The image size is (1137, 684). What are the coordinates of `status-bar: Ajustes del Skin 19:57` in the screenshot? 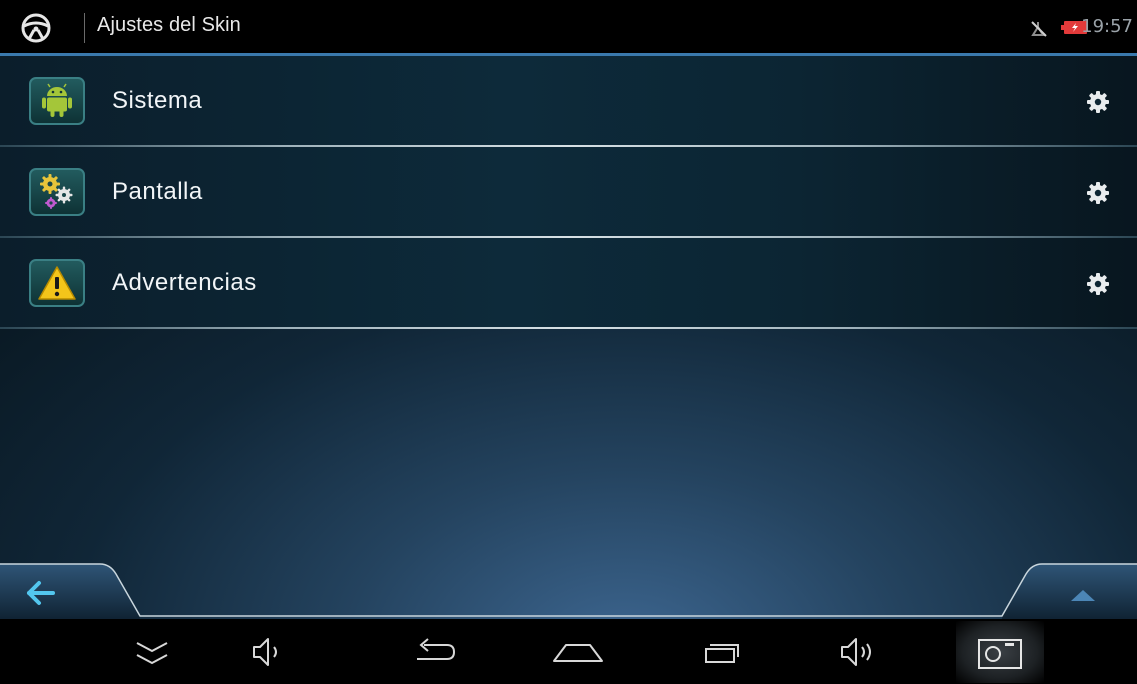 It's located at (568, 28).